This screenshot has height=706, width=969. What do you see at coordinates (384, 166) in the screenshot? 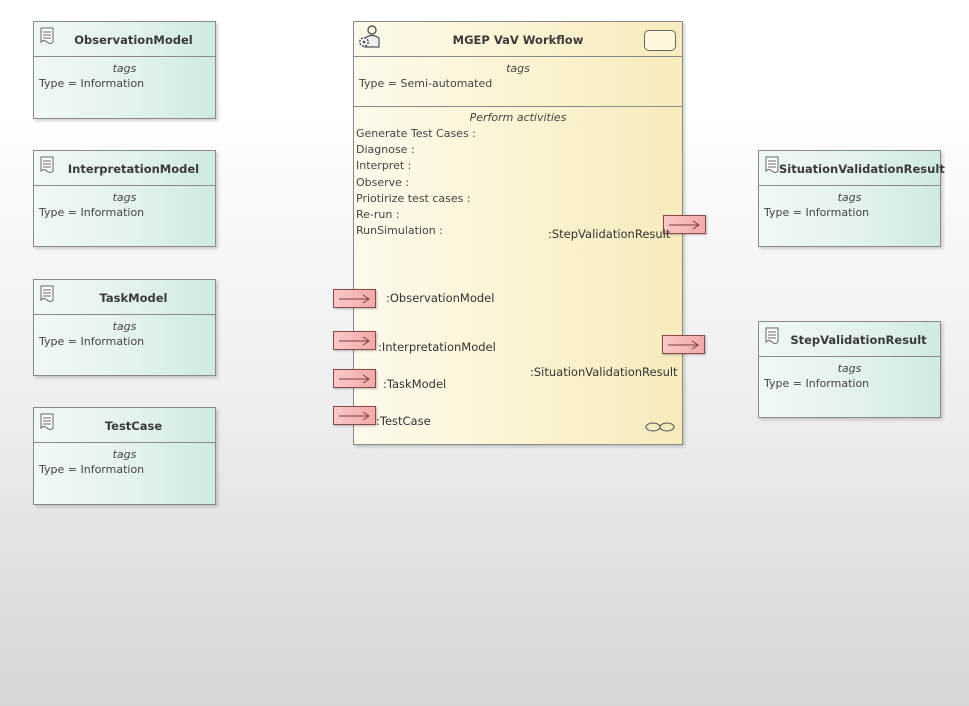
I see `activity-item: Interpret :` at bounding box center [384, 166].